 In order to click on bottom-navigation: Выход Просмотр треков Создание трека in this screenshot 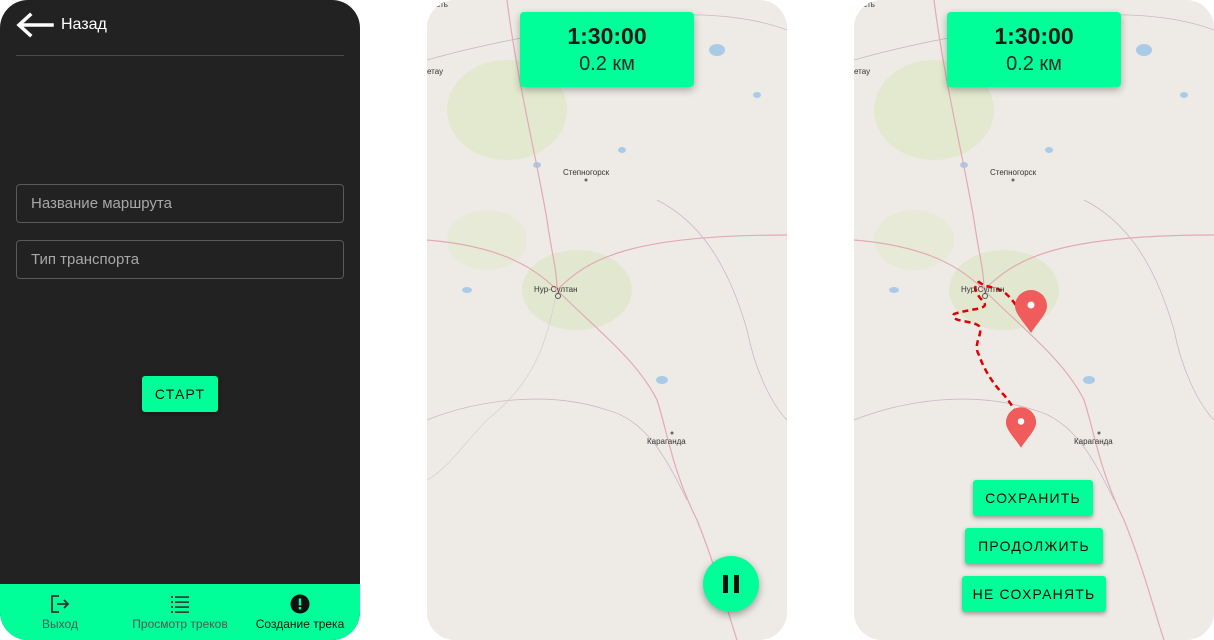, I will do `click(180, 612)`.